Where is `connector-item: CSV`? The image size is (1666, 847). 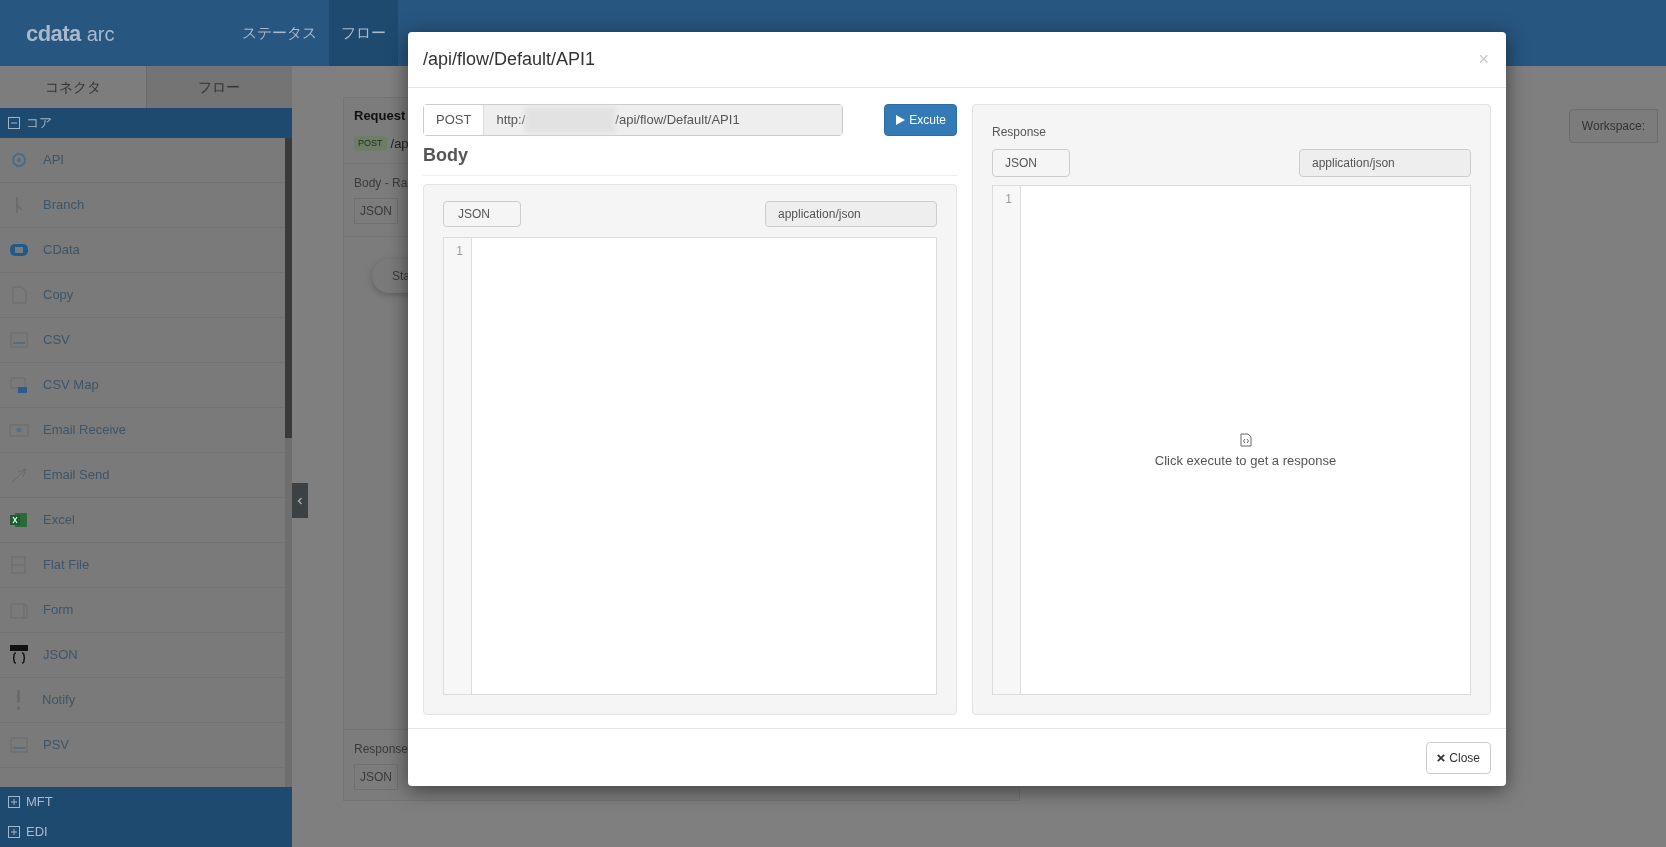
connector-item: CSV is located at coordinates (142, 340).